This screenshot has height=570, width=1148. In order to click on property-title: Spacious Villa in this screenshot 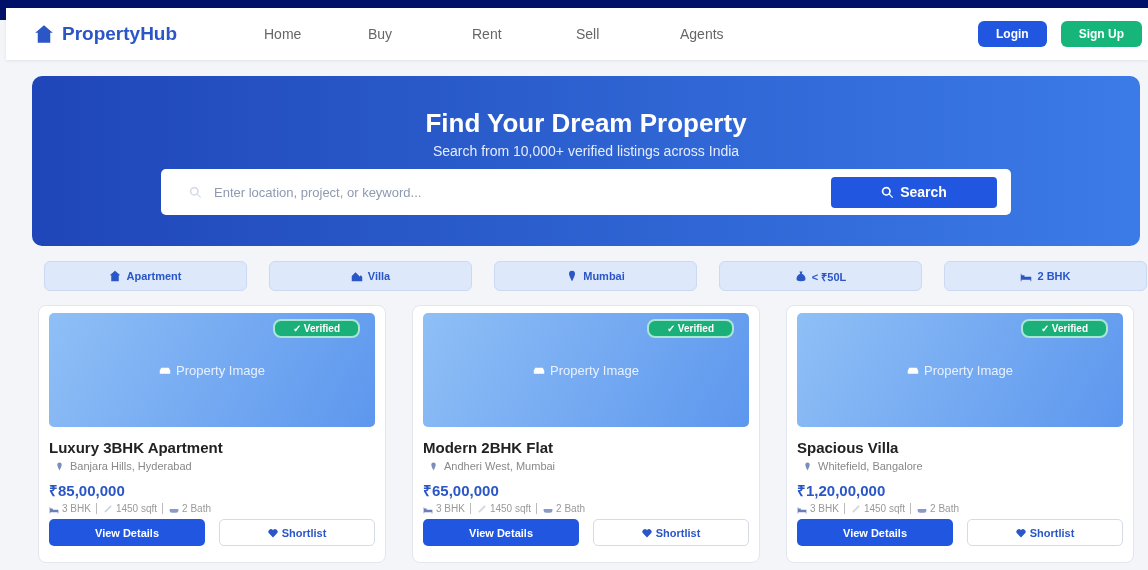, I will do `click(848, 447)`.